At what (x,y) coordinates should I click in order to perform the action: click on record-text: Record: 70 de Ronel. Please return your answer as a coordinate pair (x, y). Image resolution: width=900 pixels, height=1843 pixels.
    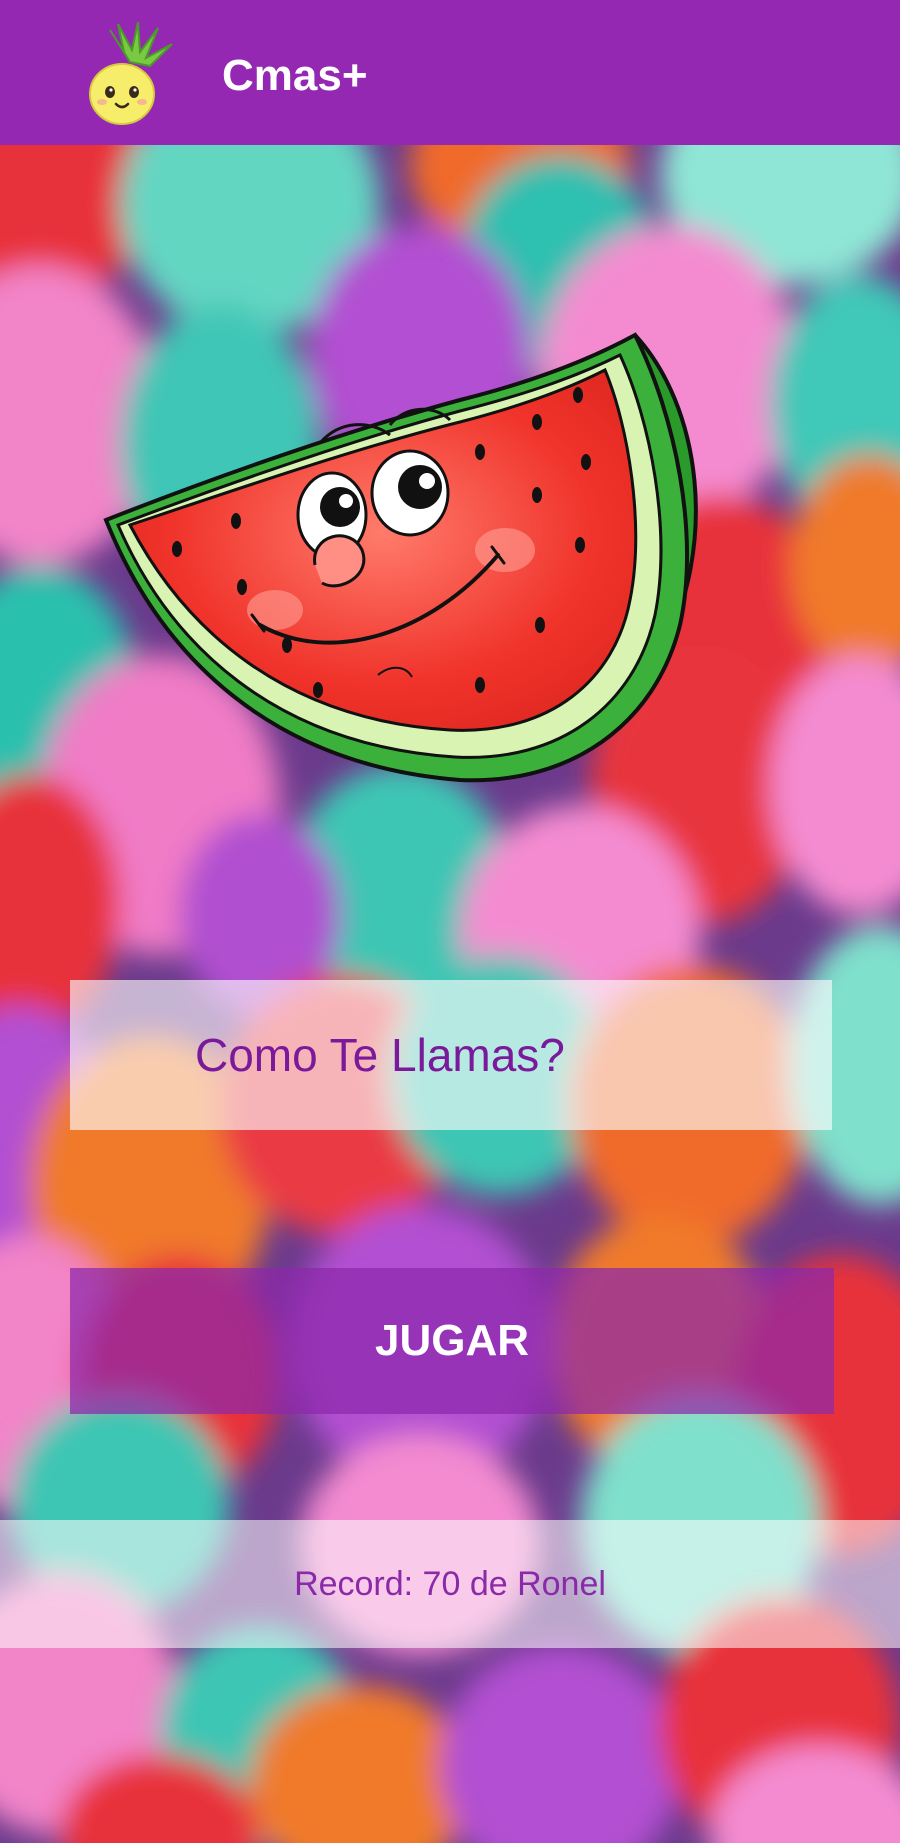
    Looking at the image, I should click on (450, 1583).